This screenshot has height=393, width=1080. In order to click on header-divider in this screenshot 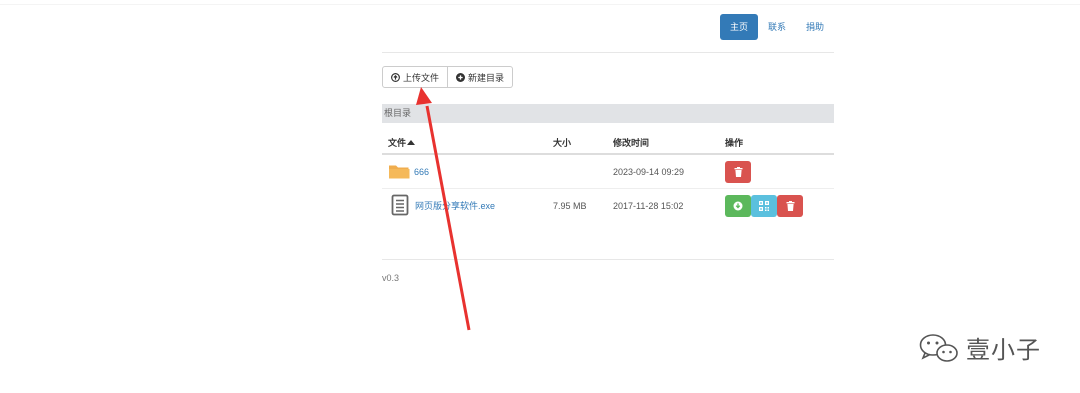, I will do `click(608, 52)`.